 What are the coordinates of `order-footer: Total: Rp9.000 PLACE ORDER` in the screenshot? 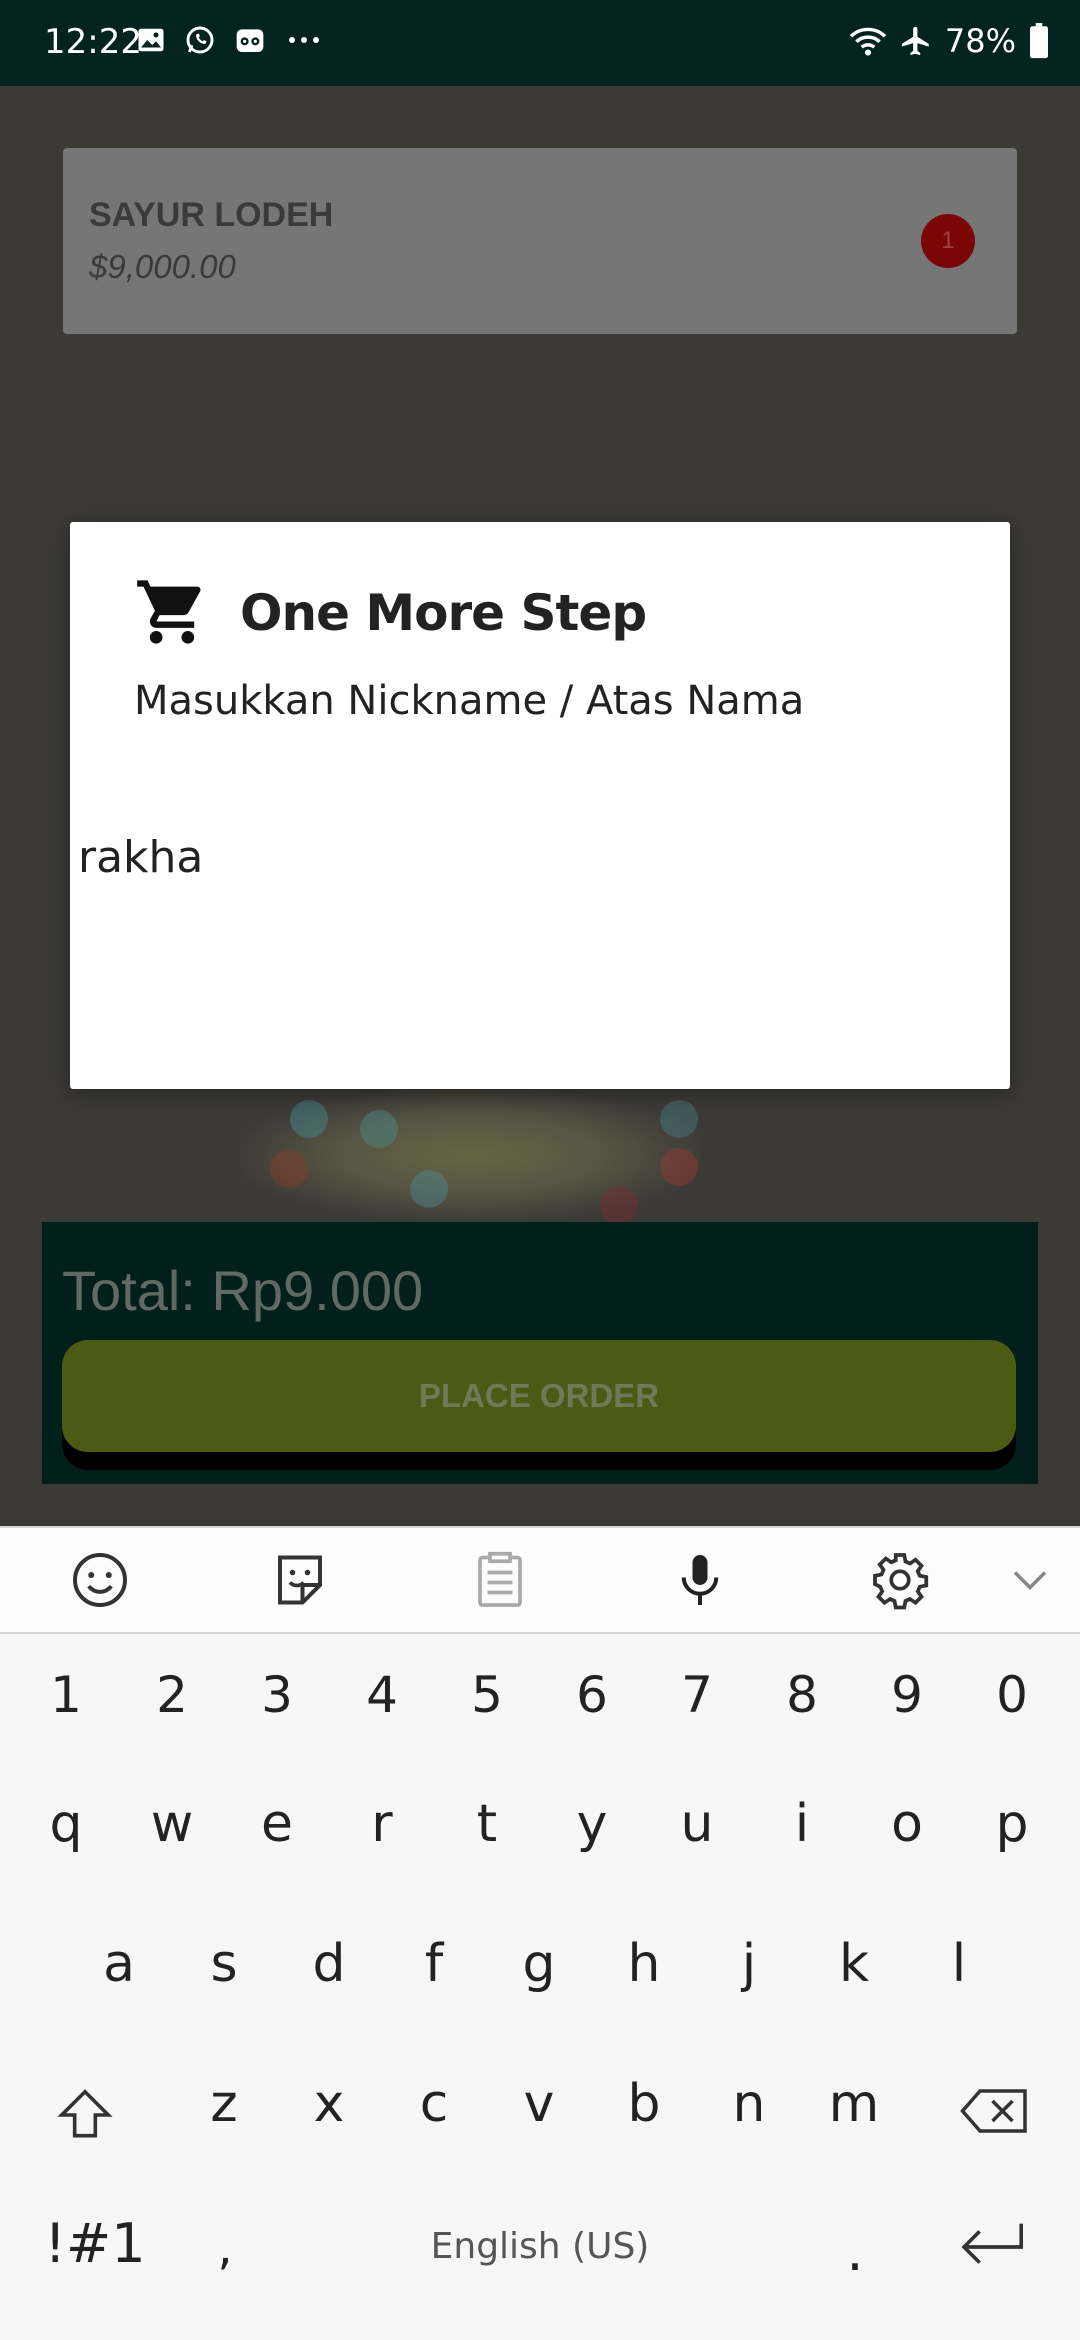 It's located at (540, 1353).